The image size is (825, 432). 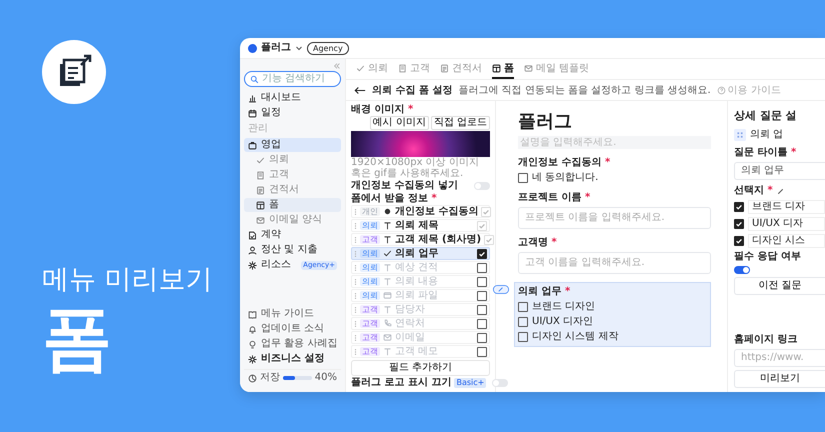 What do you see at coordinates (562, 322) in the screenshot?
I see `option-label: UI/UX 디자인` at bounding box center [562, 322].